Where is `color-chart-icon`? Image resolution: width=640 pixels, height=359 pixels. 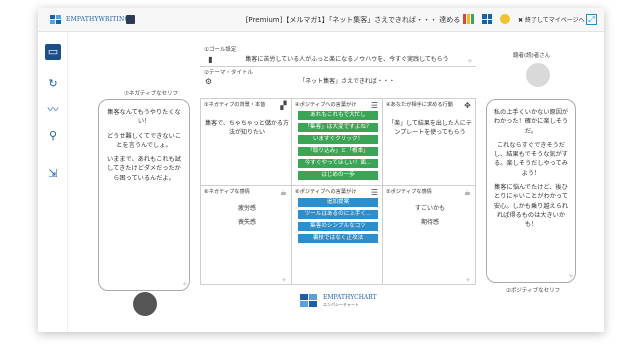
color-chart-icon is located at coordinates (468, 19).